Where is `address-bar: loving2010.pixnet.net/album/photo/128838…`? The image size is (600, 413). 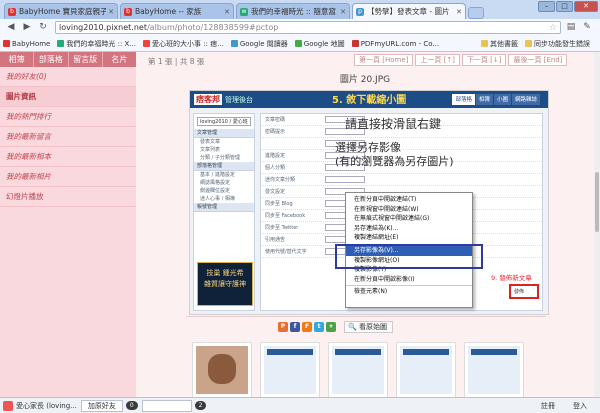
address-bar: loving2010.pixnet.net/album/photo/128838… is located at coordinates (308, 27).